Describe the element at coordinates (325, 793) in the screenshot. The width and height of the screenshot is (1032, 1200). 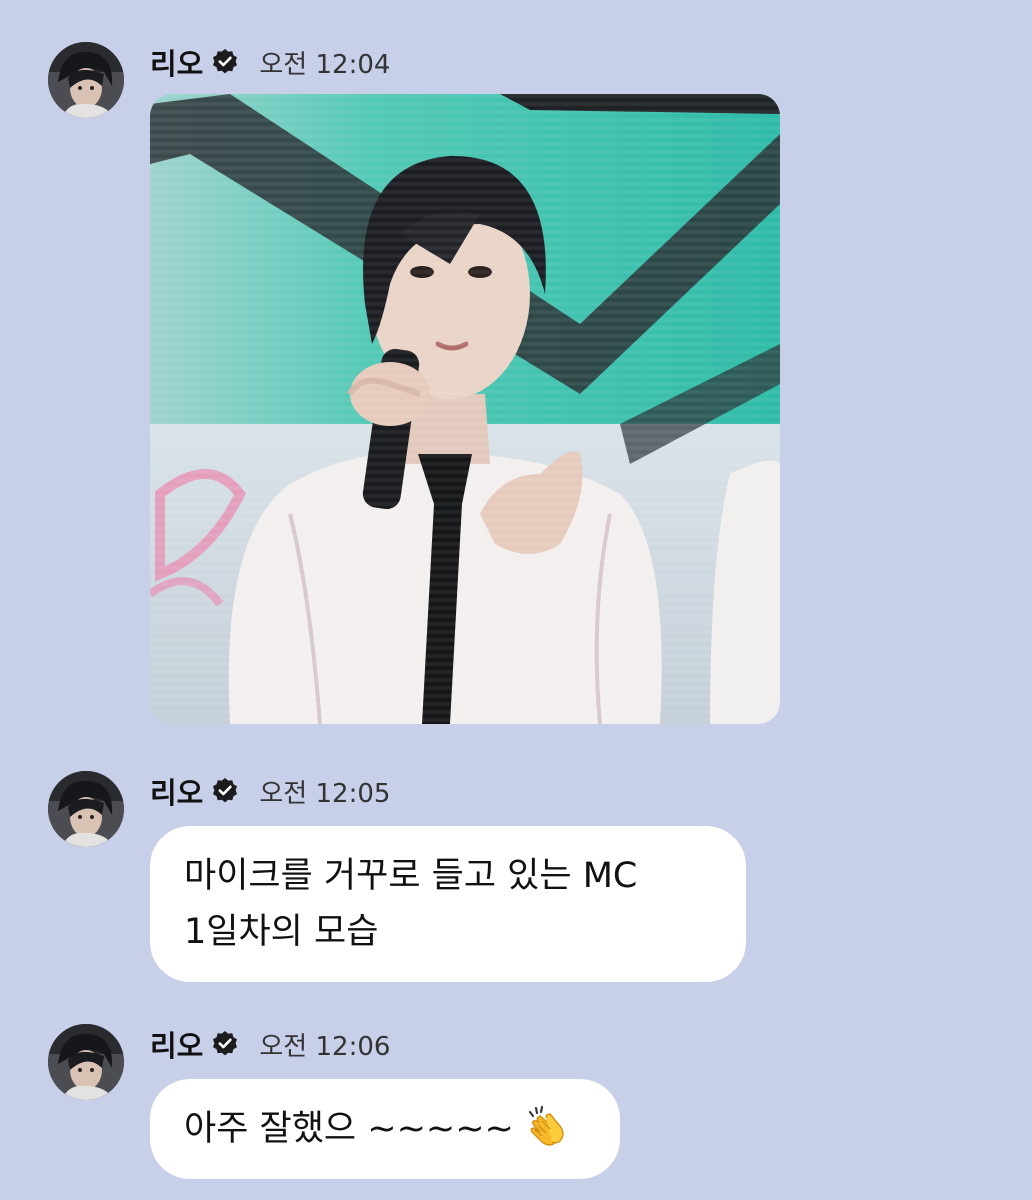
I see `message-time: 오전 12:05` at that location.